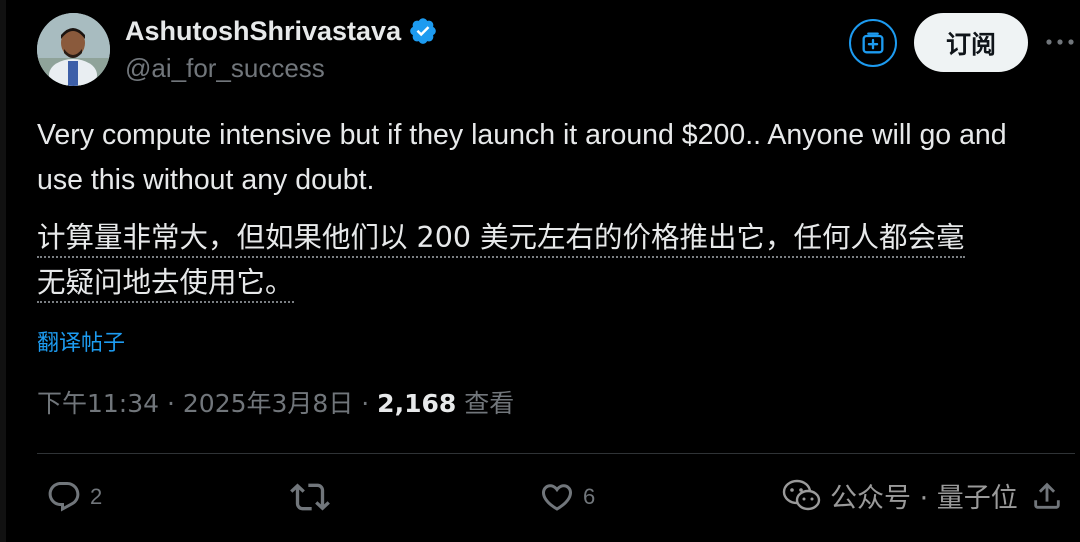 Image resolution: width=1080 pixels, height=542 pixels. Describe the element at coordinates (64, 497) in the screenshot. I see `reply-icon` at that location.